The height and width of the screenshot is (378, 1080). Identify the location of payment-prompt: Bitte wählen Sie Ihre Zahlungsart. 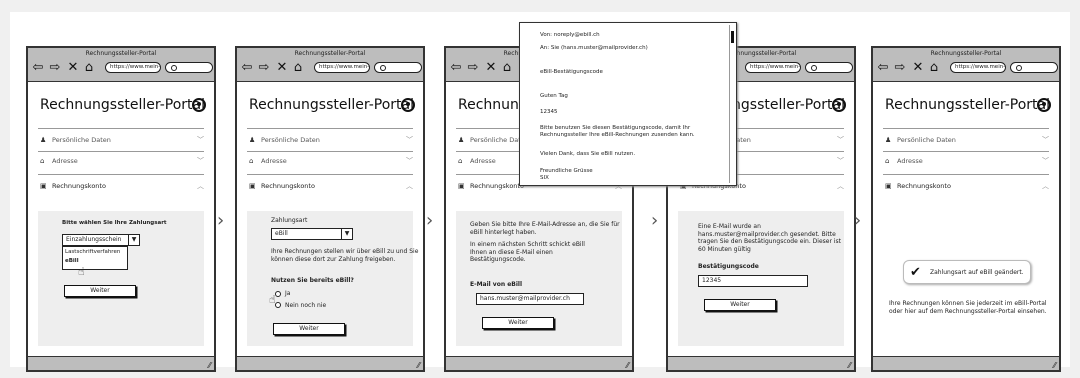
(114, 223).